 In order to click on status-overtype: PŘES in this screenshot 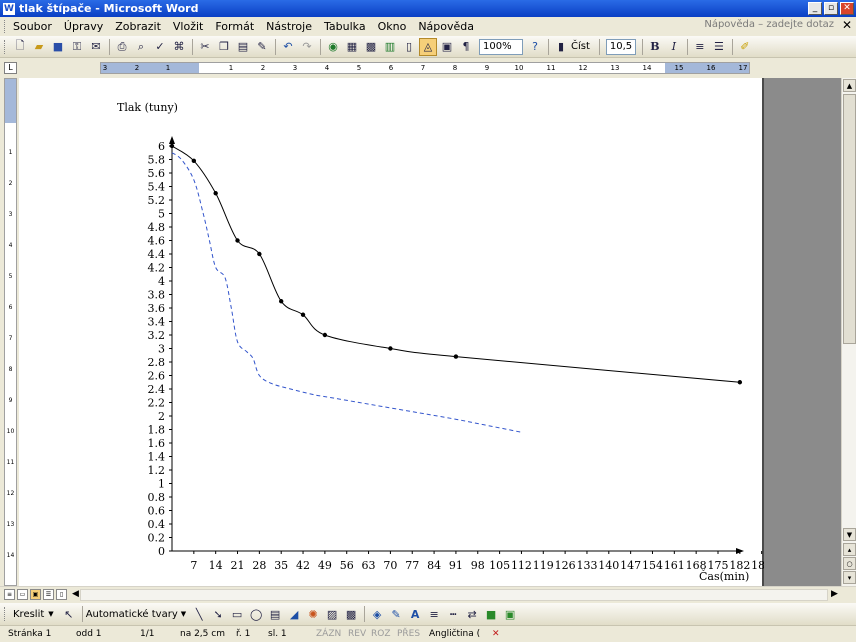, I will do `click(408, 634)`.